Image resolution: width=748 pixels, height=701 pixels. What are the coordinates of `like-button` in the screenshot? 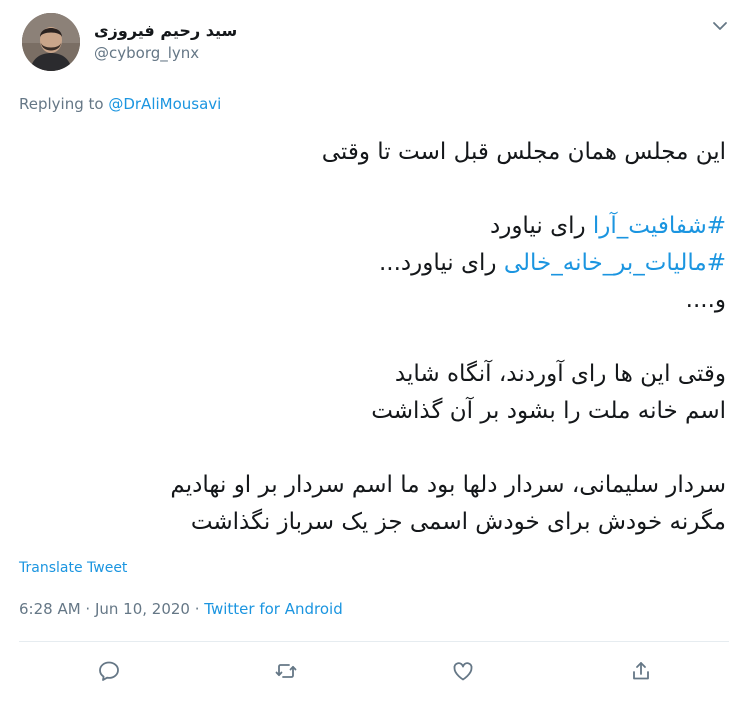 It's located at (463, 671).